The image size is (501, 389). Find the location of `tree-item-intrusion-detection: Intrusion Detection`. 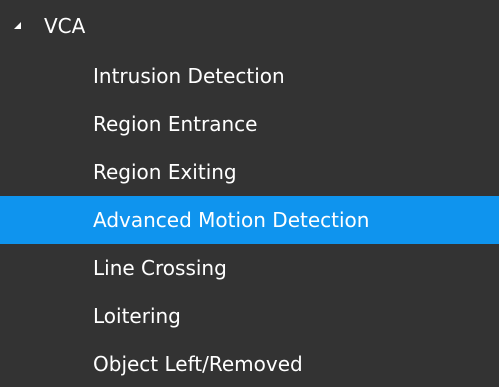

tree-item-intrusion-detection: Intrusion Detection is located at coordinates (249, 76).